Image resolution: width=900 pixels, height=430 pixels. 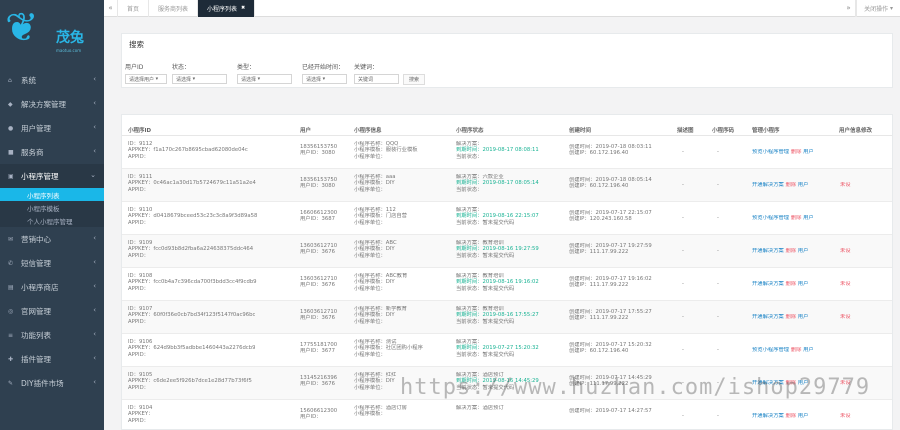 What do you see at coordinates (199, 79) in the screenshot?
I see `status-select: 请选择 ▾` at bounding box center [199, 79].